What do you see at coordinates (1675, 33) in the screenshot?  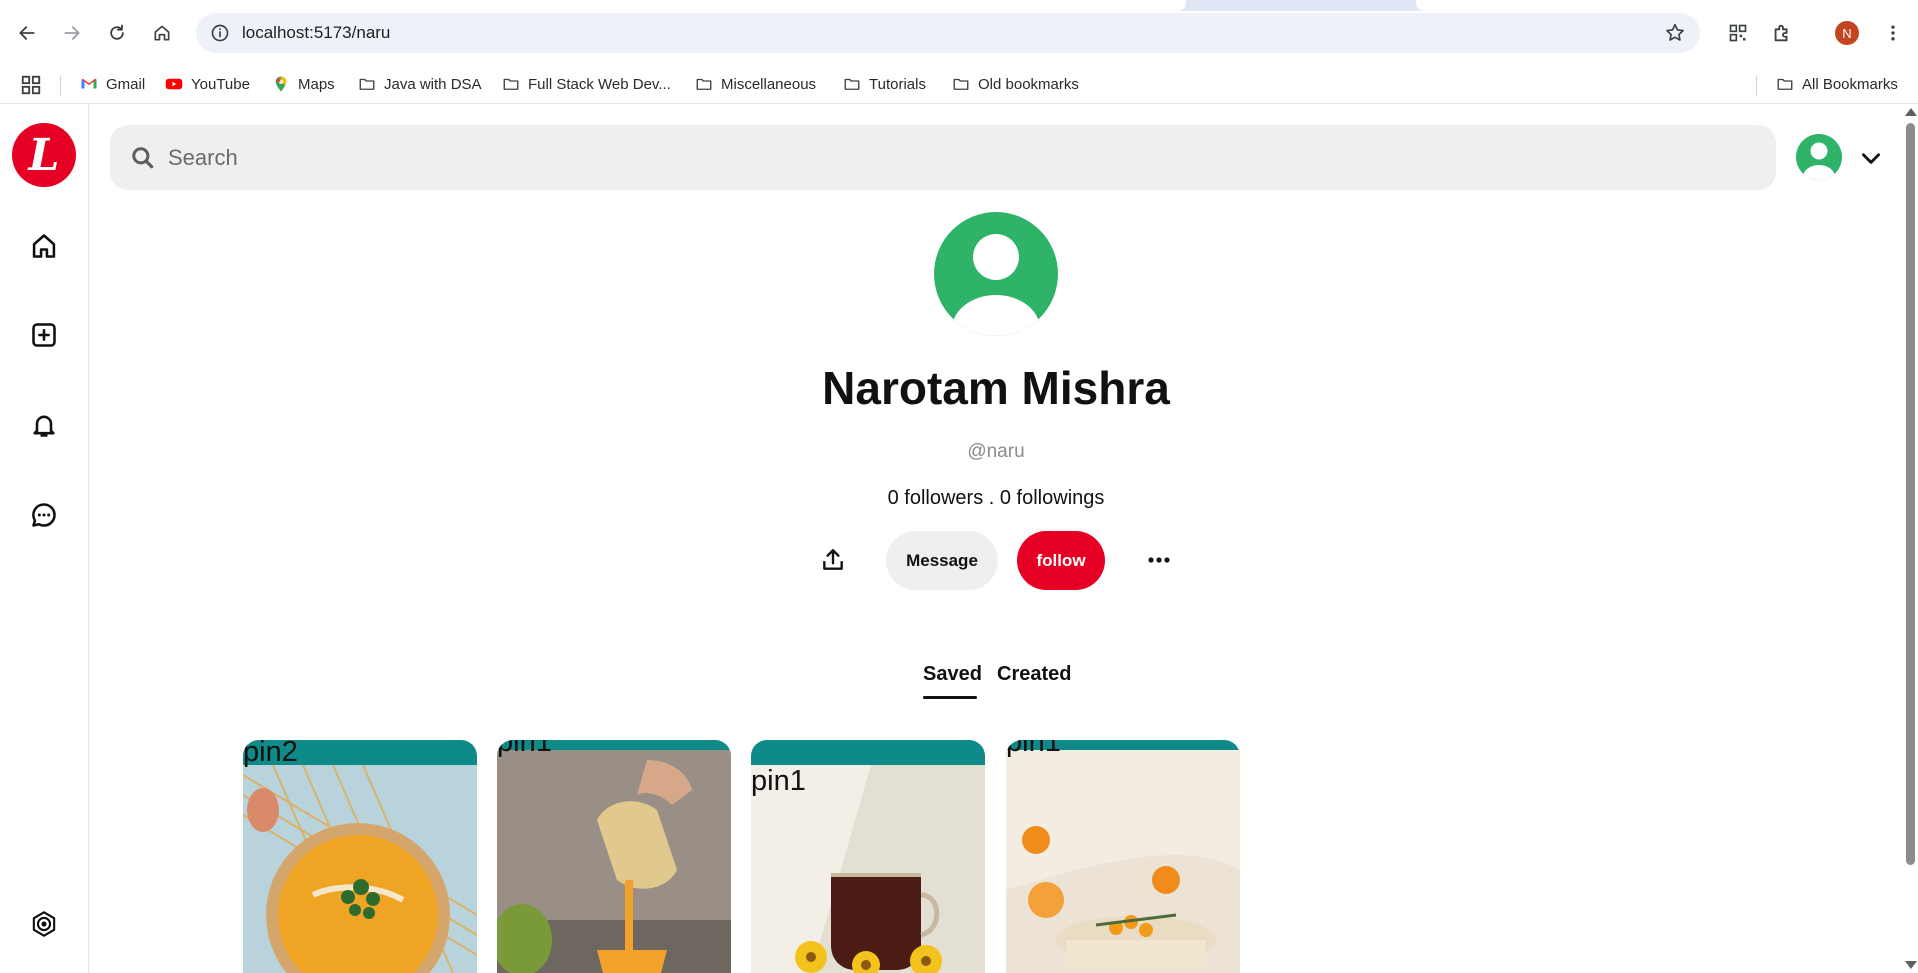 I see `bookmark-star-icon` at bounding box center [1675, 33].